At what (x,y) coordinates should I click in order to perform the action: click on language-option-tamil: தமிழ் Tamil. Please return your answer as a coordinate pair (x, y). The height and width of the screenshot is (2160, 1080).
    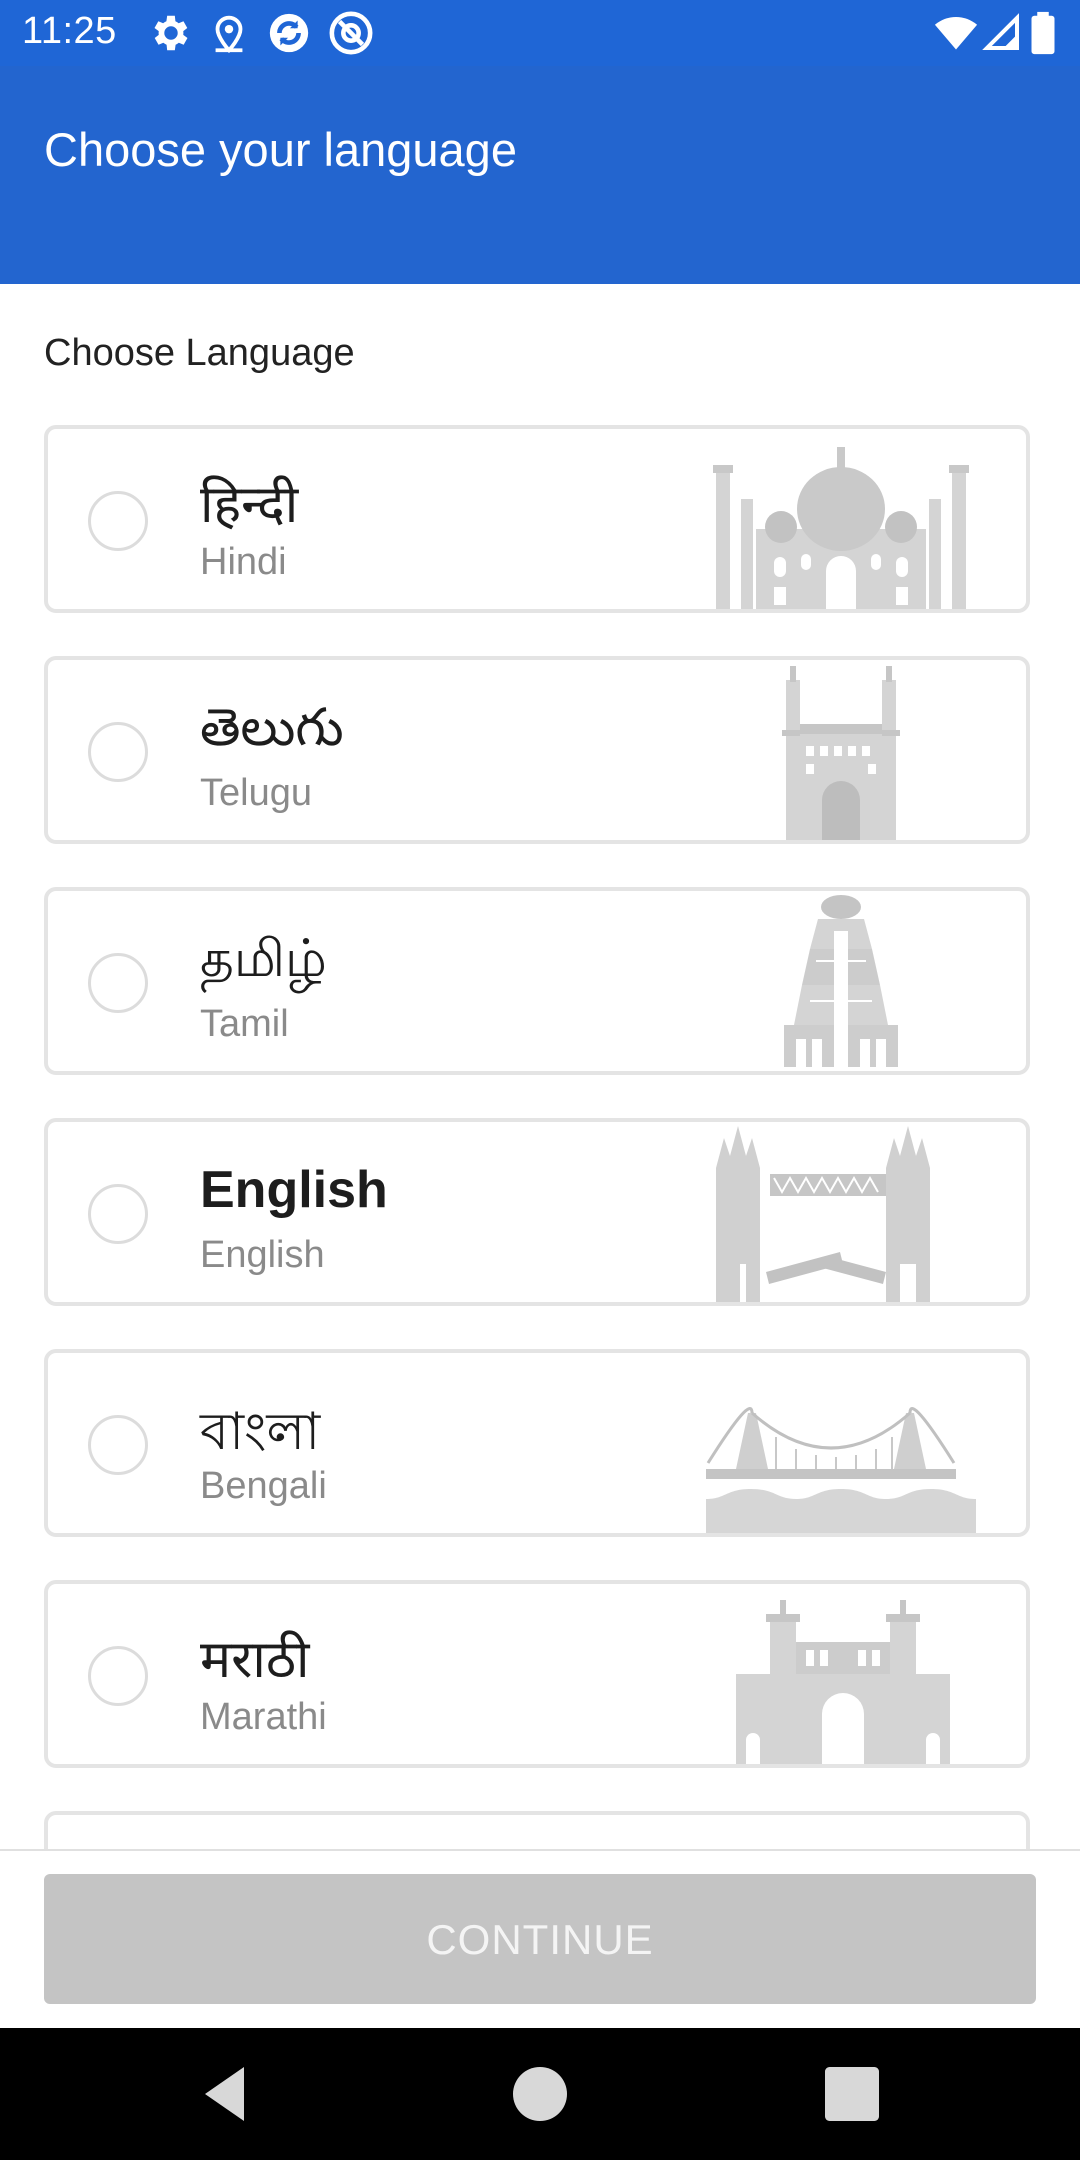
    Looking at the image, I should click on (537, 981).